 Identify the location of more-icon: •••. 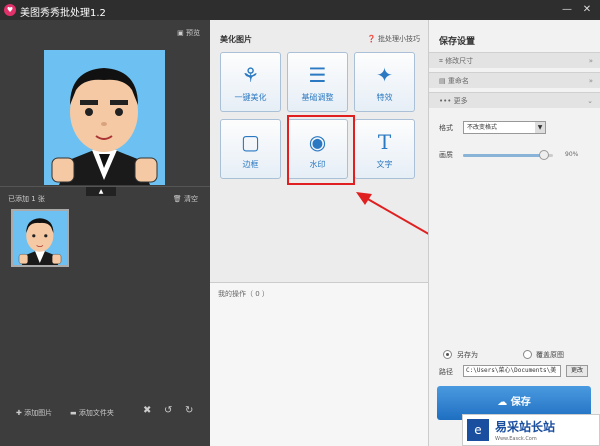
(445, 101).